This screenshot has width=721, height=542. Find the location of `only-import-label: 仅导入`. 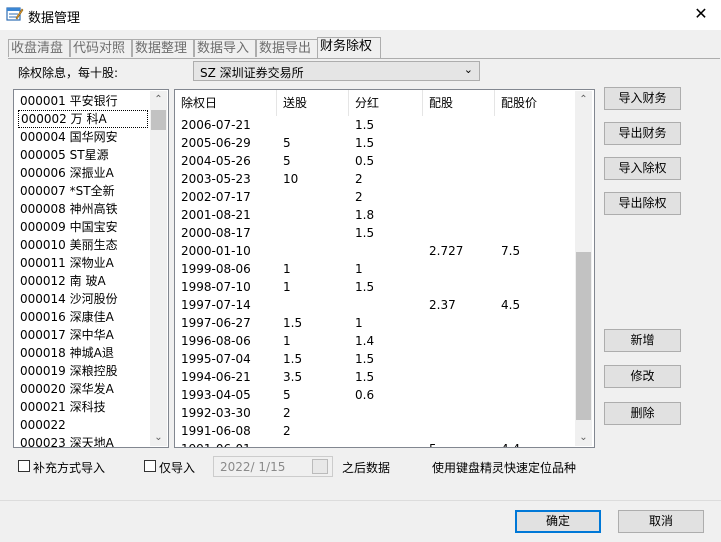

only-import-label: 仅导入 is located at coordinates (177, 468).